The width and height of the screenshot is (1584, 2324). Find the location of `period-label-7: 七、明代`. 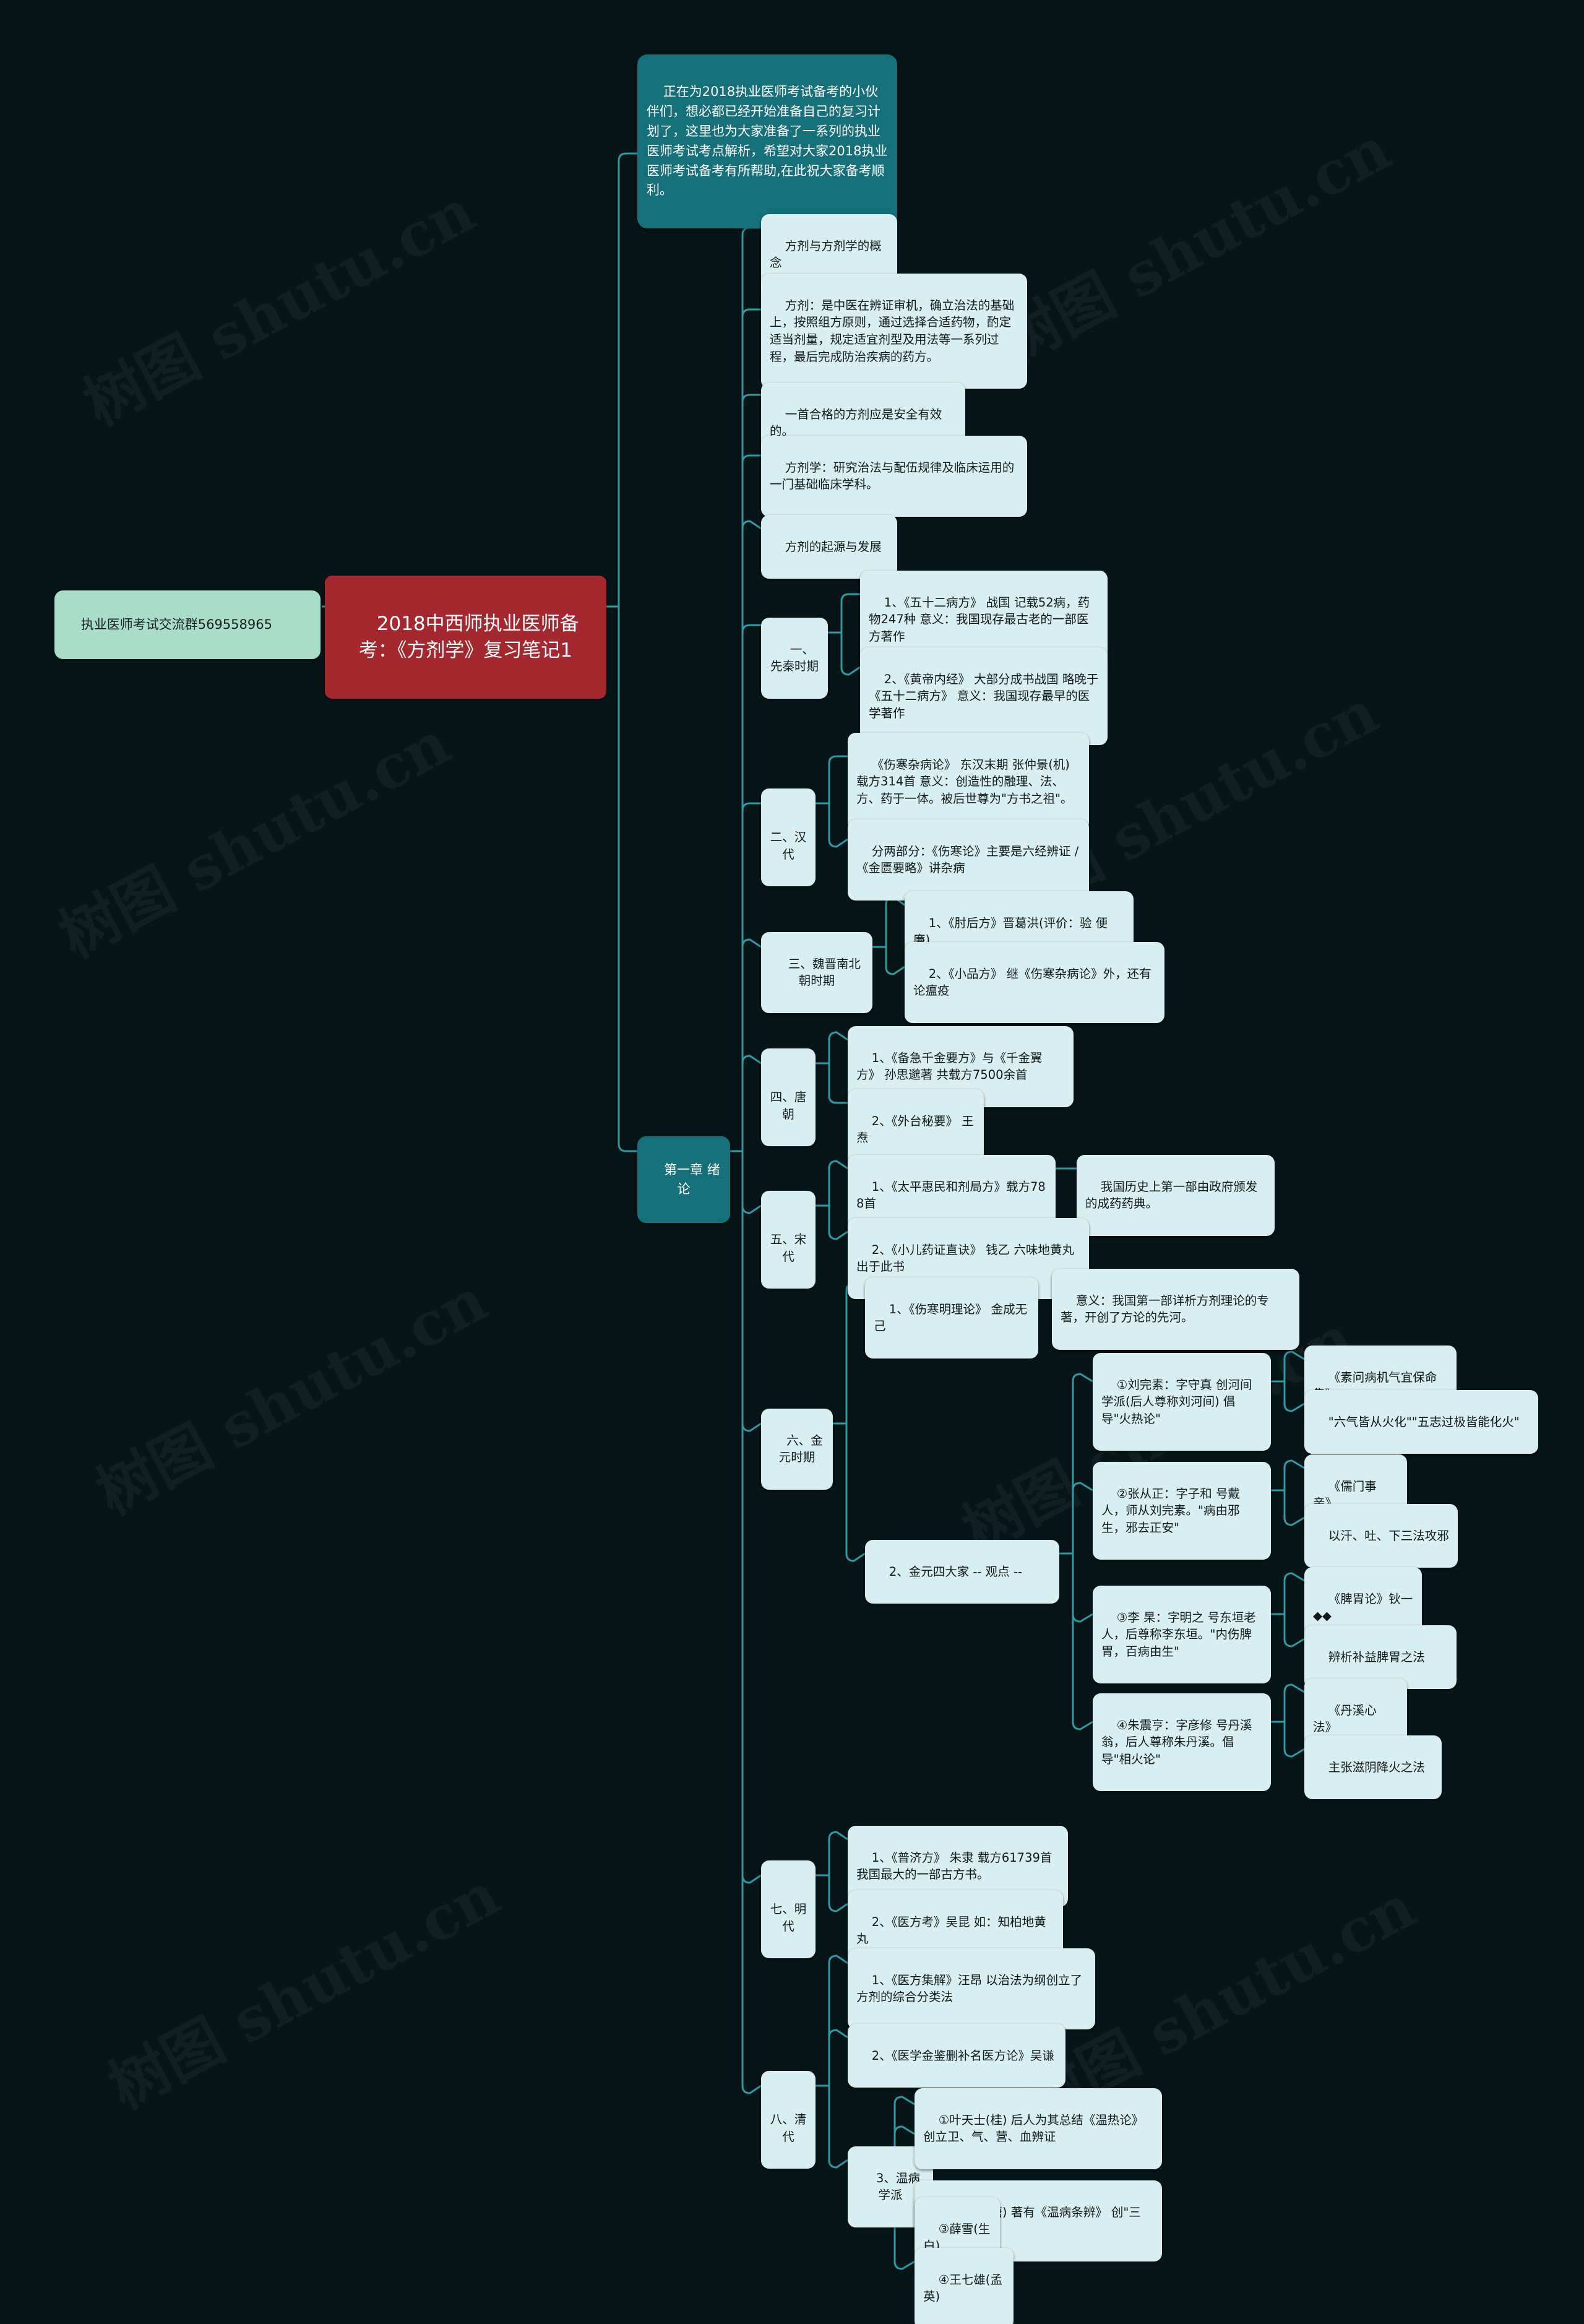

period-label-7: 七、明代 is located at coordinates (789, 1910).